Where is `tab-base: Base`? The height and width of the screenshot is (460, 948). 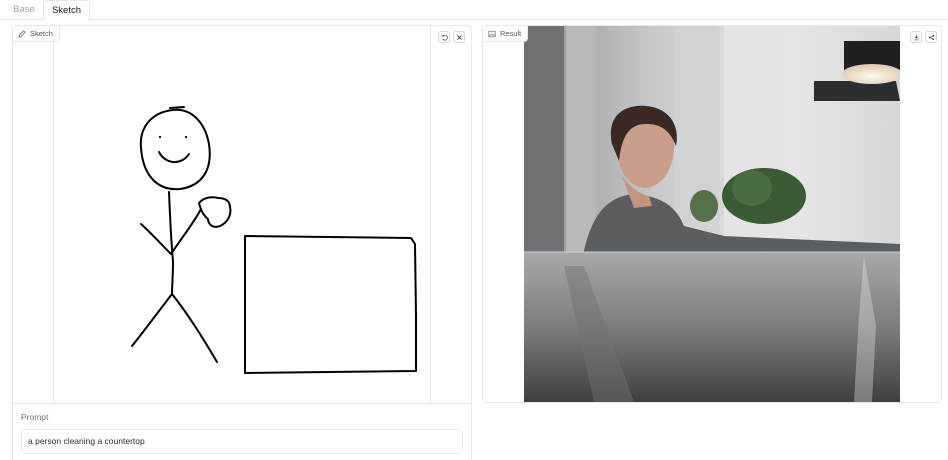 tab-base: Base is located at coordinates (24, 10).